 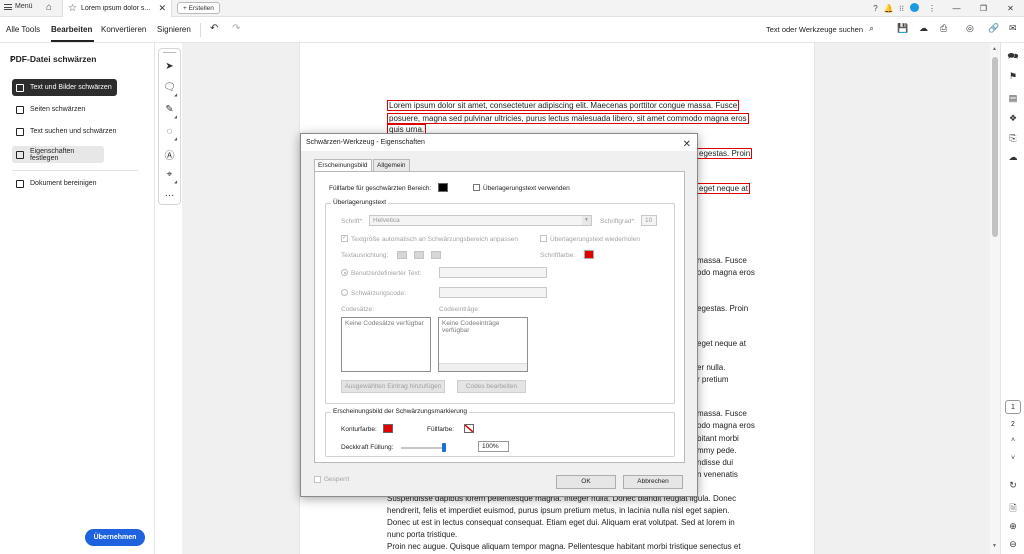 What do you see at coordinates (483, 344) in the screenshot?
I see `code-entries-list: Keine Codeeinträge verfügbar` at bounding box center [483, 344].